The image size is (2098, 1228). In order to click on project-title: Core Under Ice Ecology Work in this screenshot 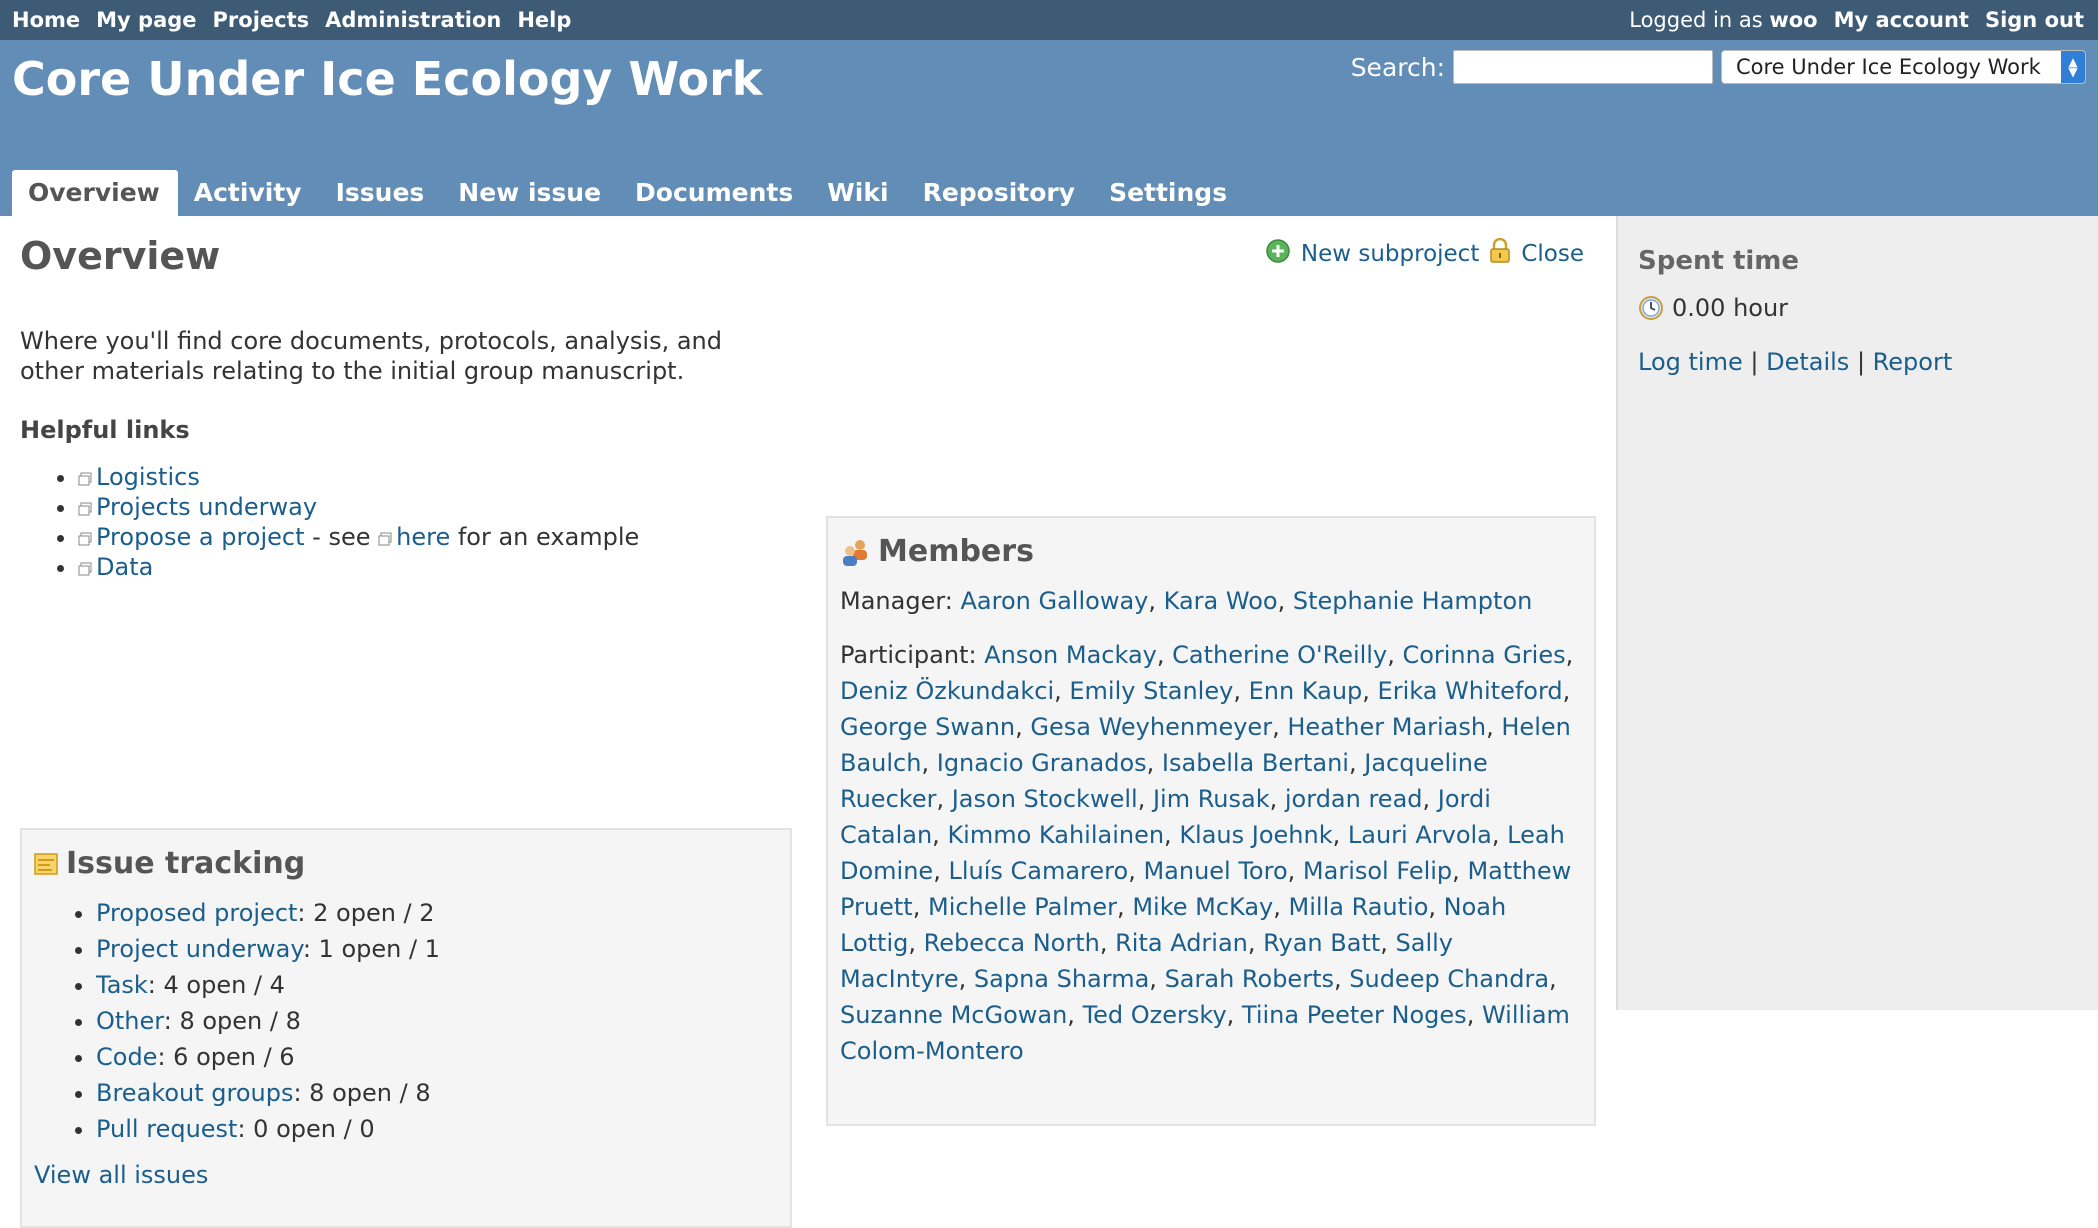, I will do `click(387, 79)`.